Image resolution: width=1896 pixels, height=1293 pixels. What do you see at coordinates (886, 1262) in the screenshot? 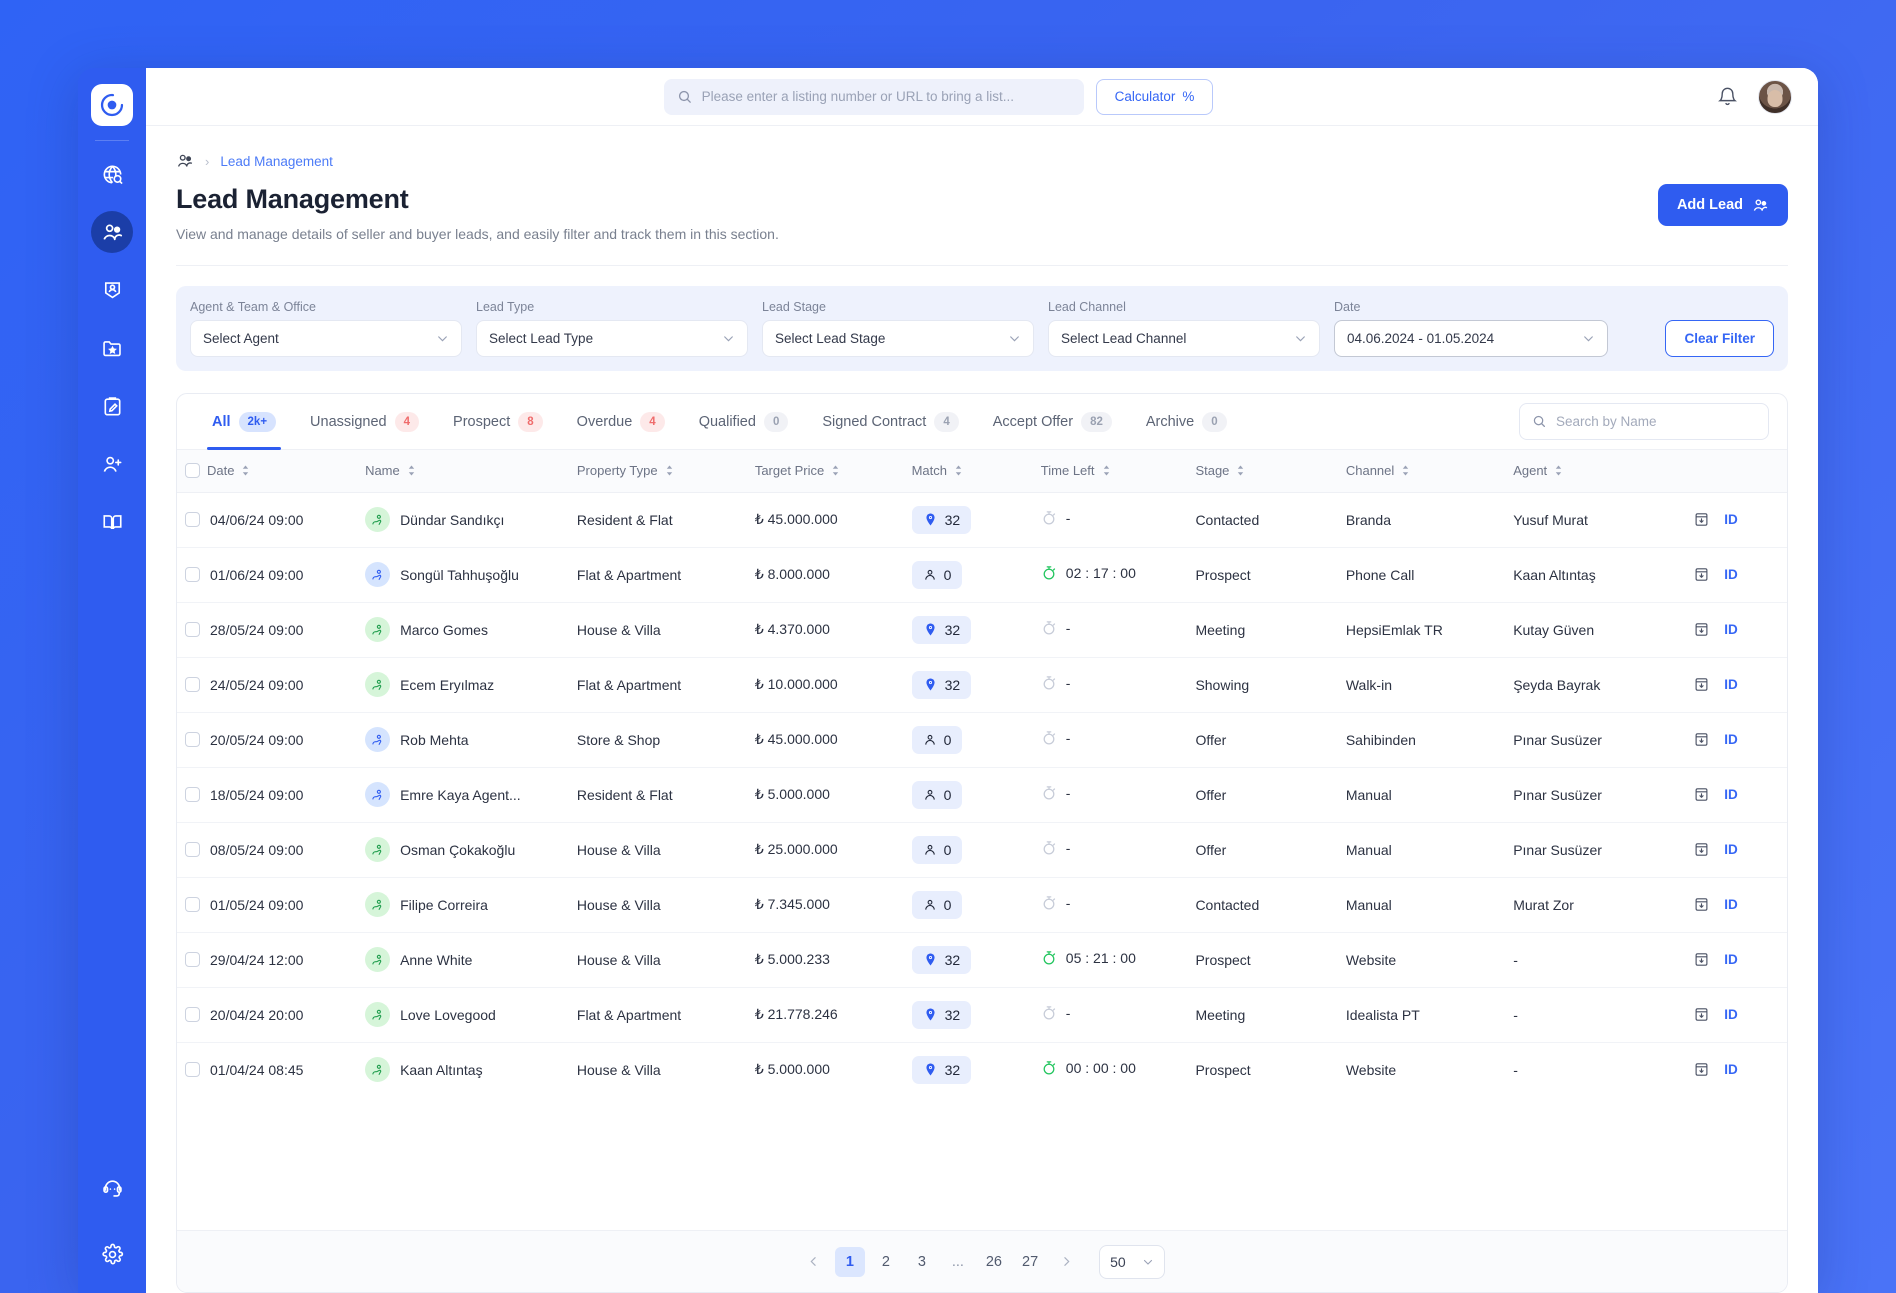
I see `pagination-page-2: 2` at bounding box center [886, 1262].